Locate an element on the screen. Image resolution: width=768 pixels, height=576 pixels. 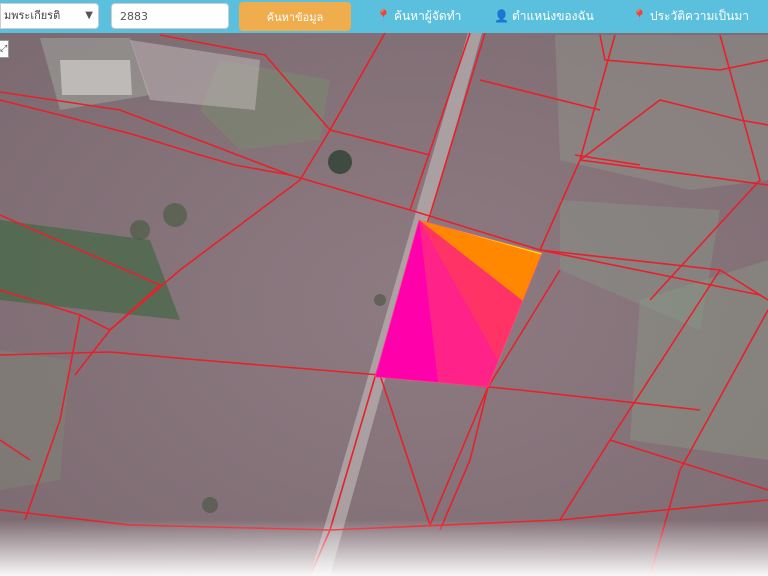
nav-link-finder: 📍 ค้นหาผู้จัดทำ is located at coordinates (418, 16).